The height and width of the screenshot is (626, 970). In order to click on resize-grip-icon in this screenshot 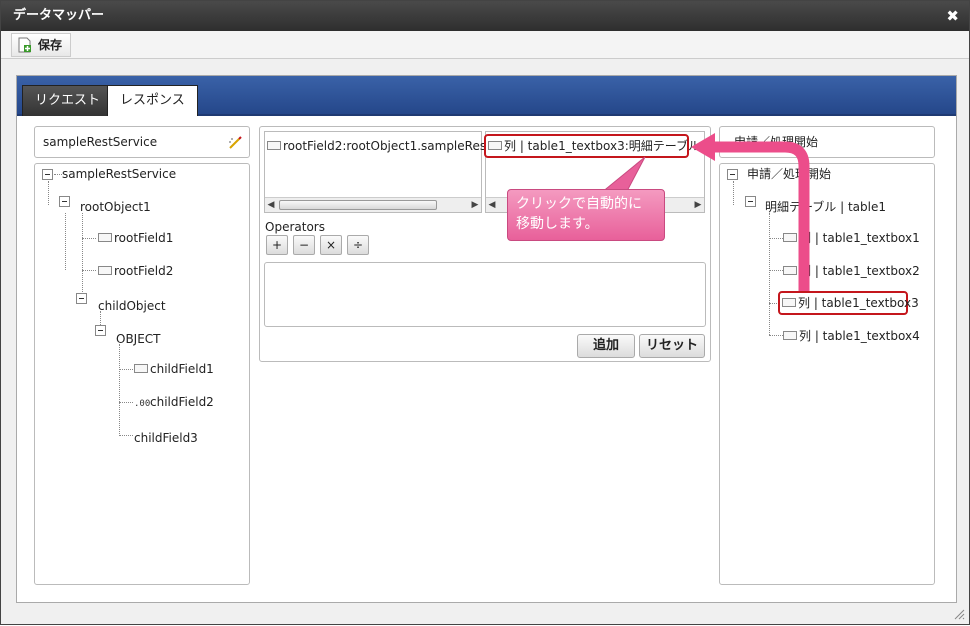, I will do `click(959, 614)`.